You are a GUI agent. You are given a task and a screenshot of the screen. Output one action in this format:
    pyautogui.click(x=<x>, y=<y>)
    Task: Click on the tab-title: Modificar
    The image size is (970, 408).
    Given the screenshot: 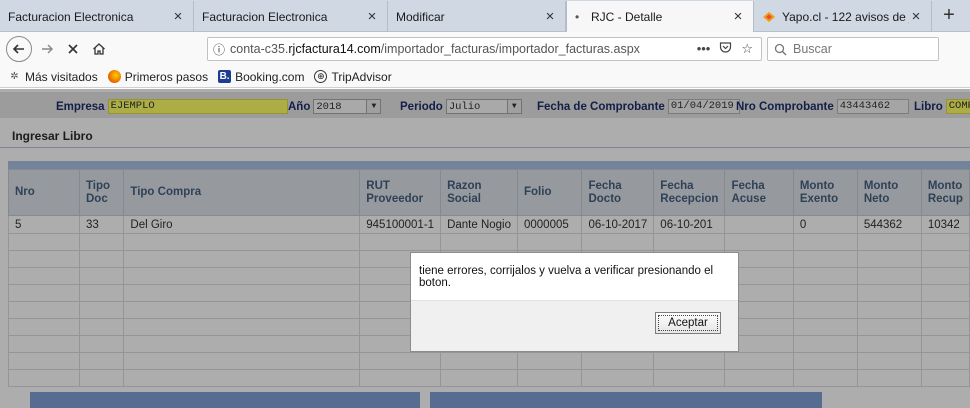 What is the action you would take?
    pyautogui.click(x=420, y=16)
    